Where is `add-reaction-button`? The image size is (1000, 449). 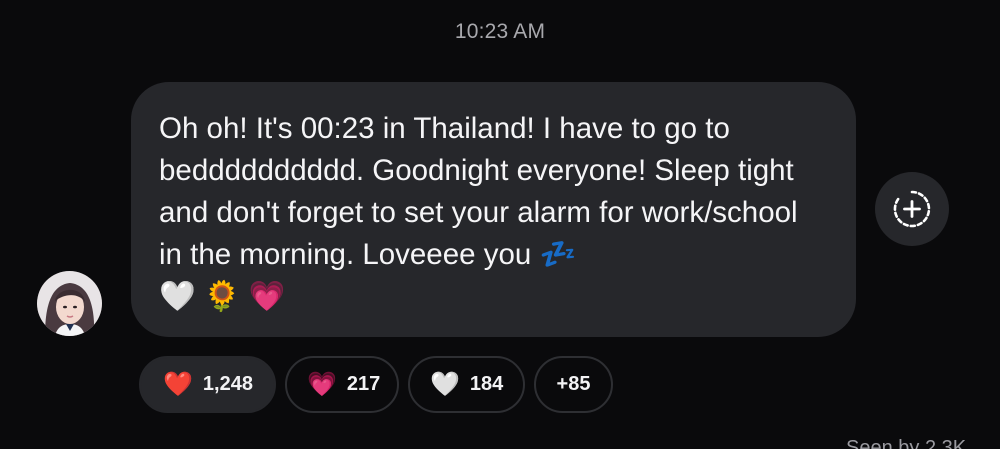 add-reaction-button is located at coordinates (912, 209).